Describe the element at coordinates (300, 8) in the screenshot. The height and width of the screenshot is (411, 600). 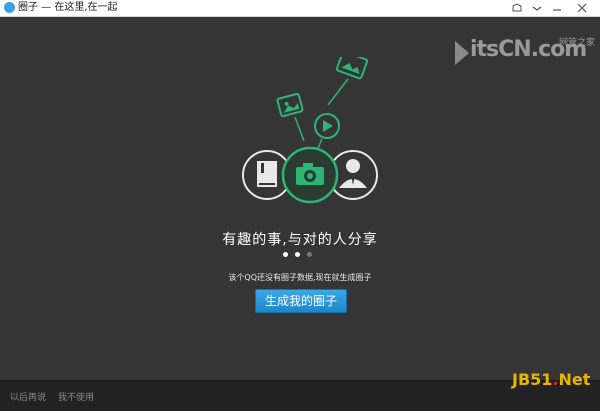
I see `title-bar: 圈子 — 在这里,在一起` at that location.